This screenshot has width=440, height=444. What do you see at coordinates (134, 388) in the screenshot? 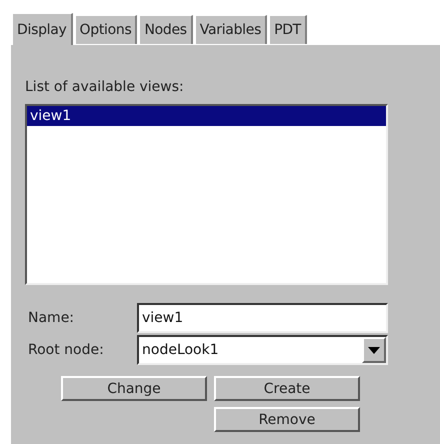
I see `action-button: Change` at bounding box center [134, 388].